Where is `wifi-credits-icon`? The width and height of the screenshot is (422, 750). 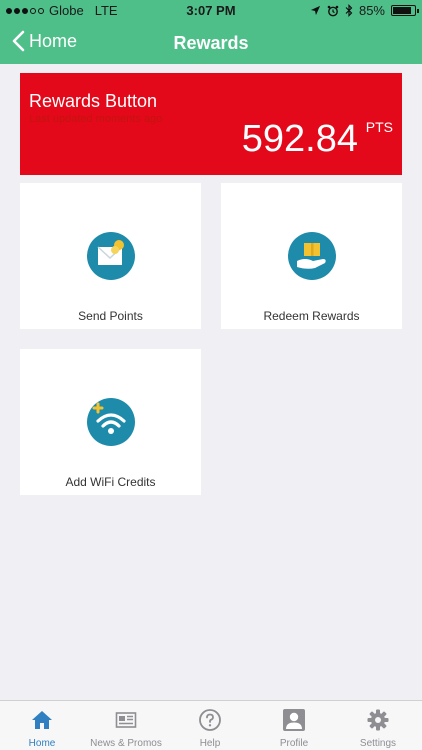 wifi-credits-icon is located at coordinates (111, 422).